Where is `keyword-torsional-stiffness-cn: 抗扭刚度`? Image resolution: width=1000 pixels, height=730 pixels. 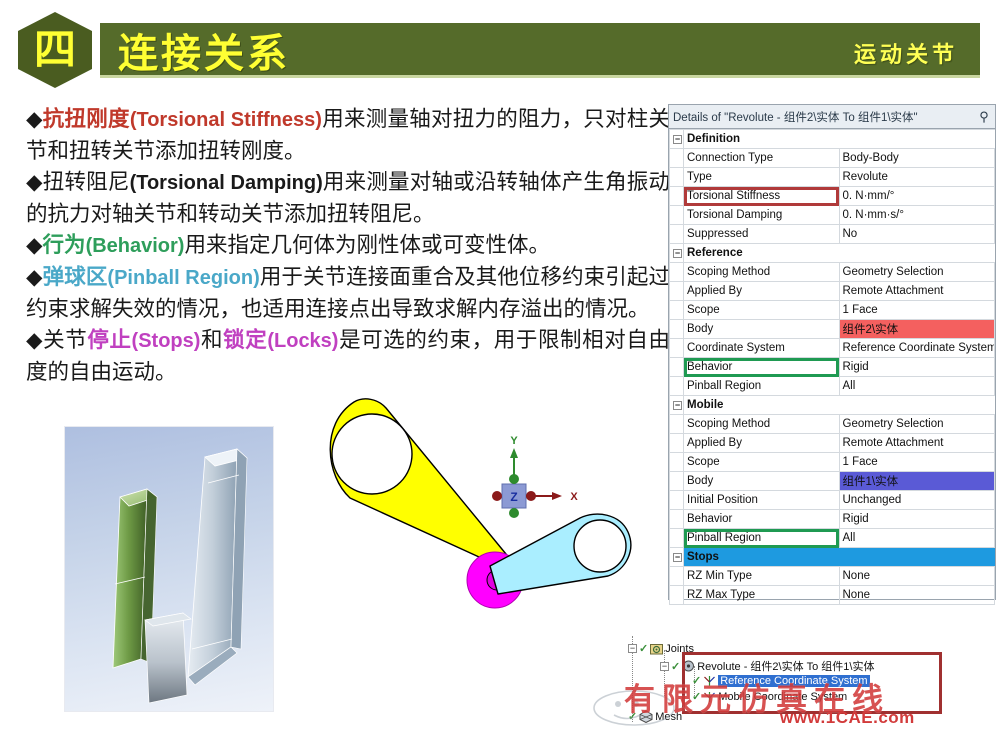
keyword-torsional-stiffness-cn: 抗扭刚度 is located at coordinates (86, 119).